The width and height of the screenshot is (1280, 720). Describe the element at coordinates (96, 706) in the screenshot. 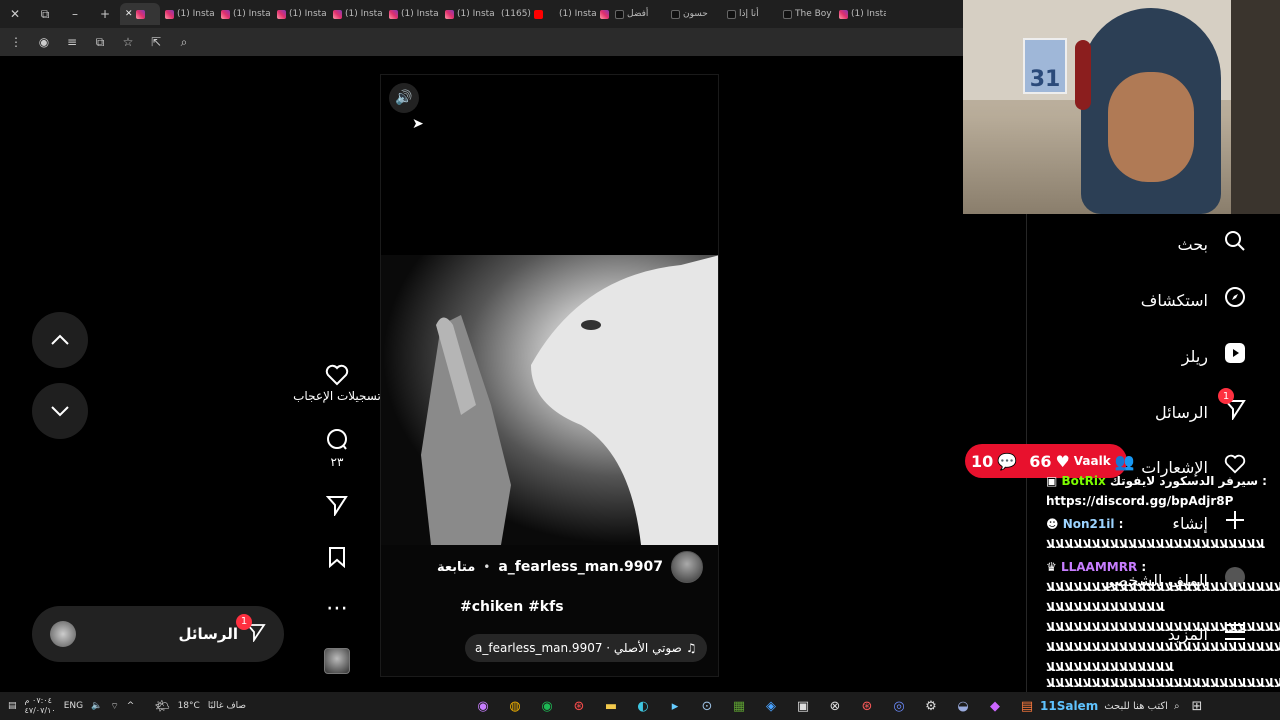

I see `volume-icon: 🔈` at that location.